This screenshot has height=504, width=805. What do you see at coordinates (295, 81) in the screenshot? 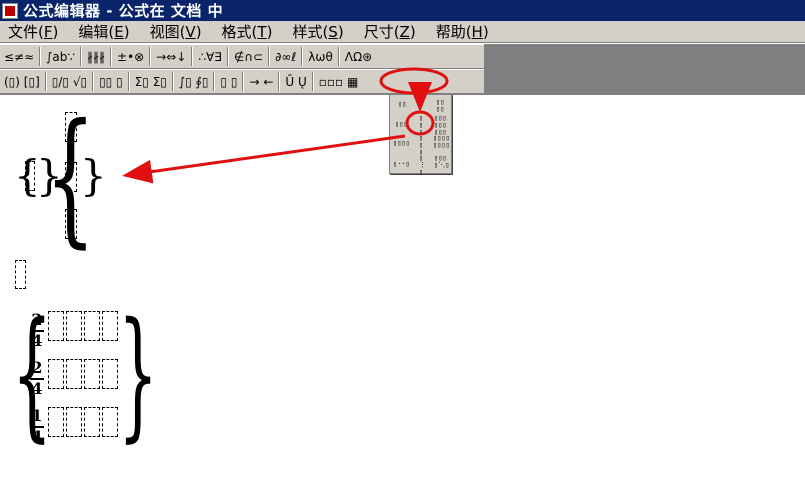
I see `product-templates-button: Ū Ų` at bounding box center [295, 81].